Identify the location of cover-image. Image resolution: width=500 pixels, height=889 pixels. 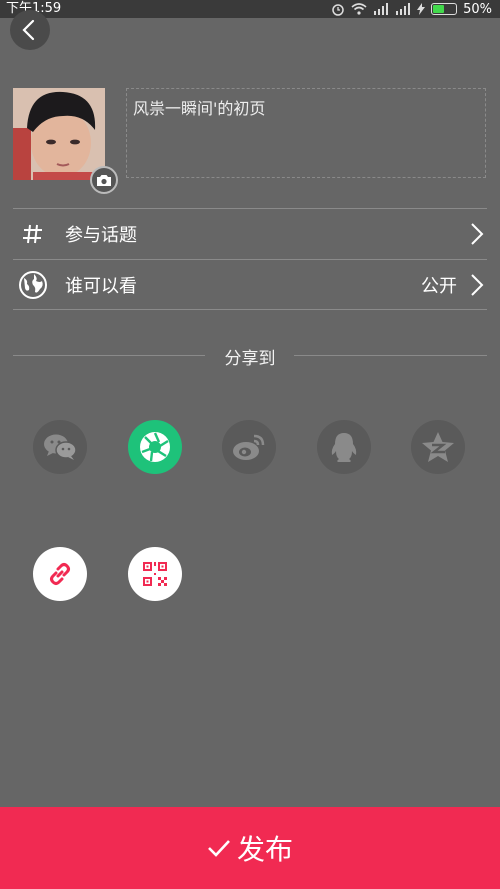
(59, 134).